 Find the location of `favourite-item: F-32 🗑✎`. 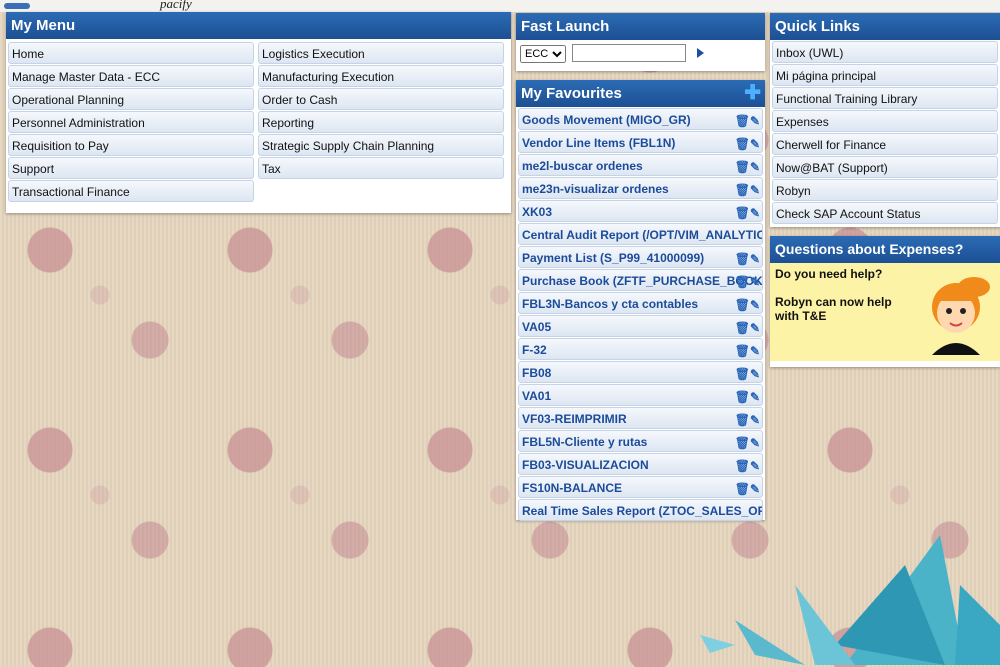

favourite-item: F-32 🗑✎ is located at coordinates (640, 349).